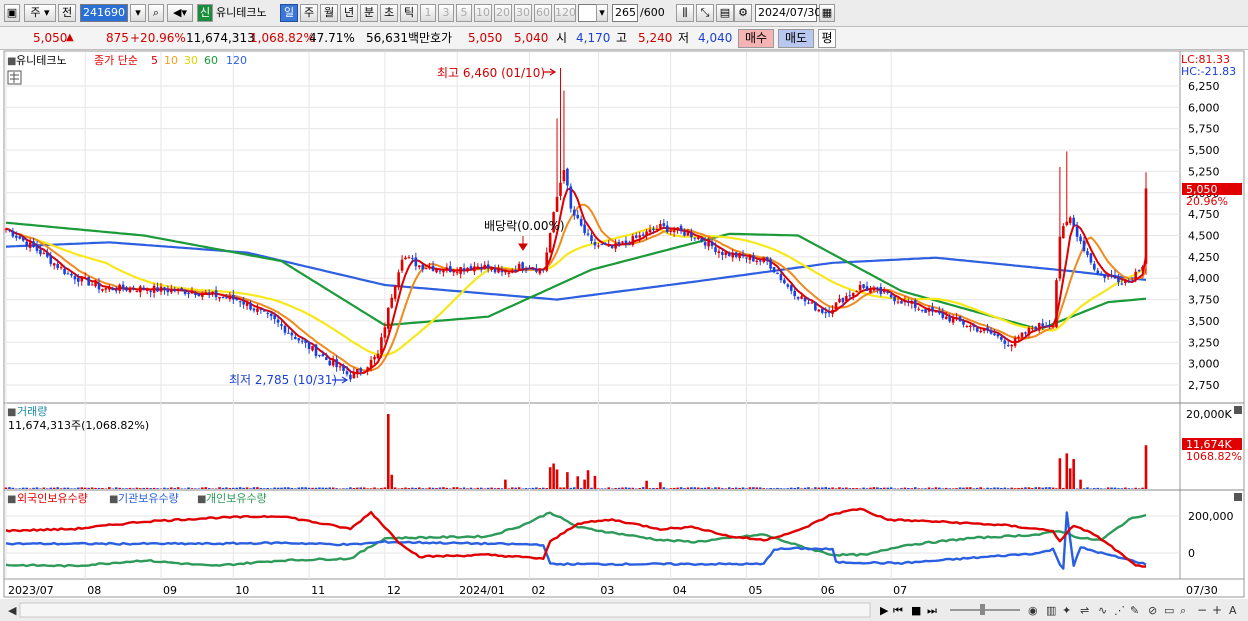 The height and width of the screenshot is (621, 1248). I want to click on zoom-in-icon: +, so click(1217, 610).